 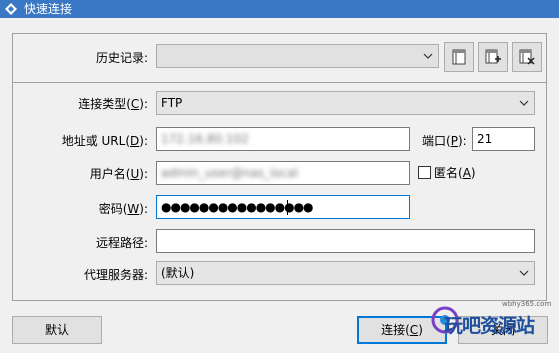 I want to click on address-label: 地址或 URL(D):, so click(x=104, y=141).